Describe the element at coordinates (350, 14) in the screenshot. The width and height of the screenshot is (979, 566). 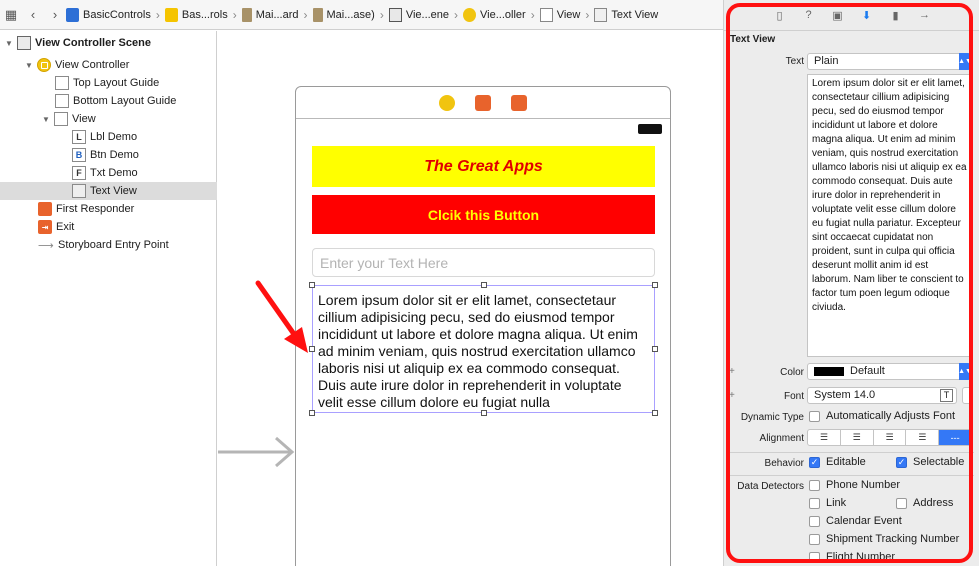
I see `breadcrumb-storyboard-base: Mai...ase) ›` at that location.